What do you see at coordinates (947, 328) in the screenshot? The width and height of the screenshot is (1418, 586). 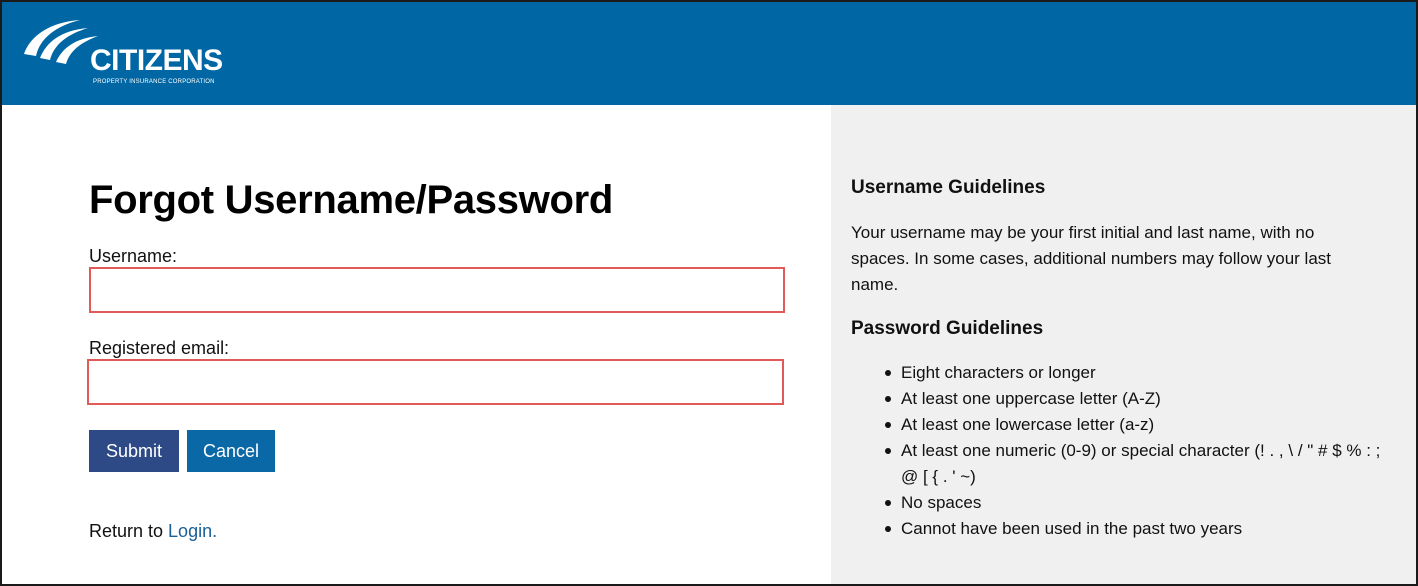 I see `password-guidelines-heading: Password Guidelines` at bounding box center [947, 328].